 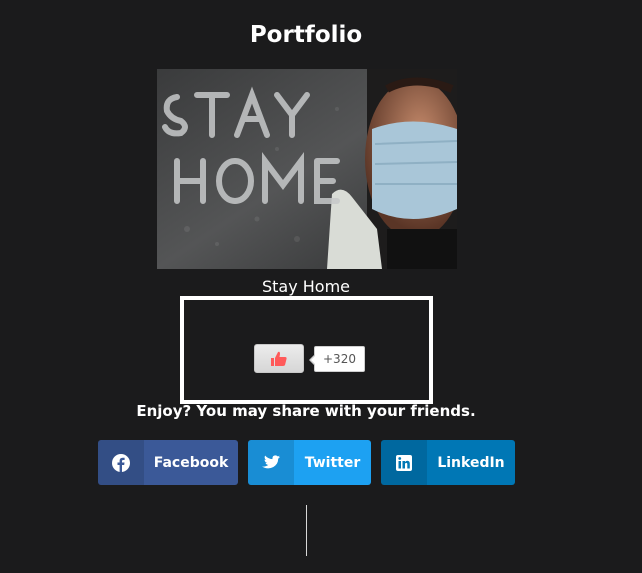 I want to click on share-prompt: Enjoy? You may share with your friends., so click(x=306, y=411).